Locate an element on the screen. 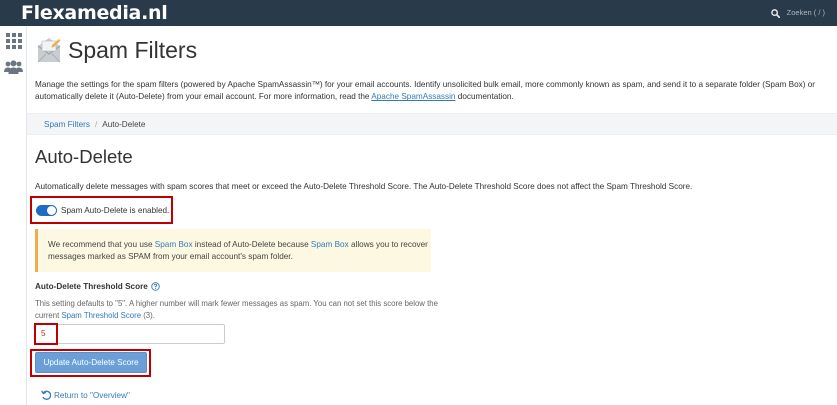  search-icon is located at coordinates (775, 13).